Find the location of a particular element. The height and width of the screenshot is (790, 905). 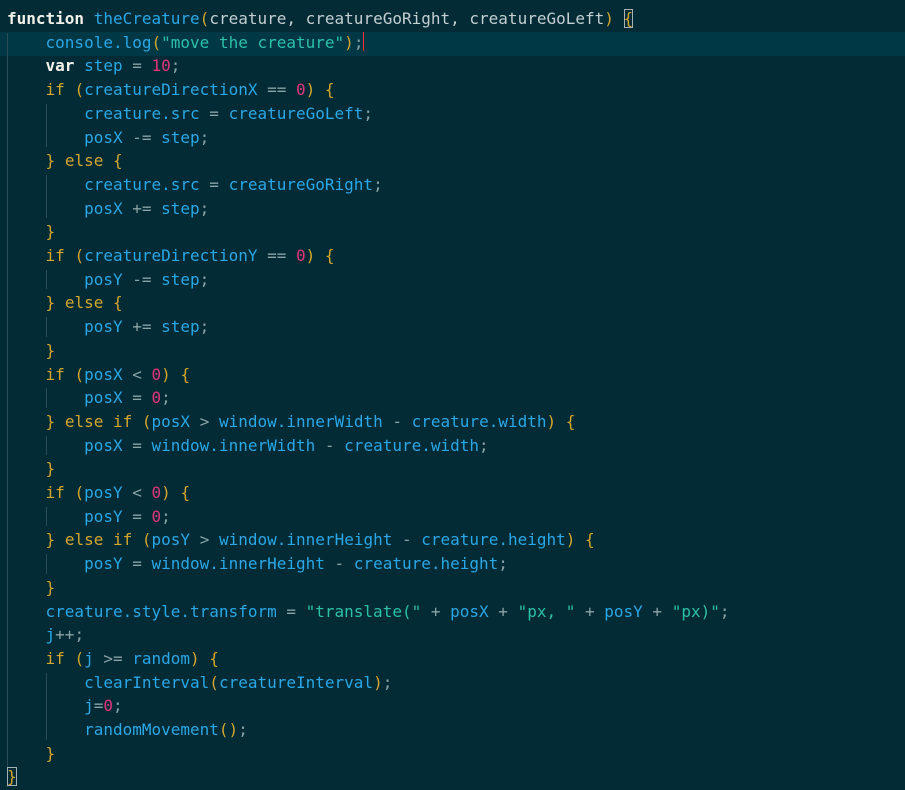

code-line: j=0; is located at coordinates (65, 706).